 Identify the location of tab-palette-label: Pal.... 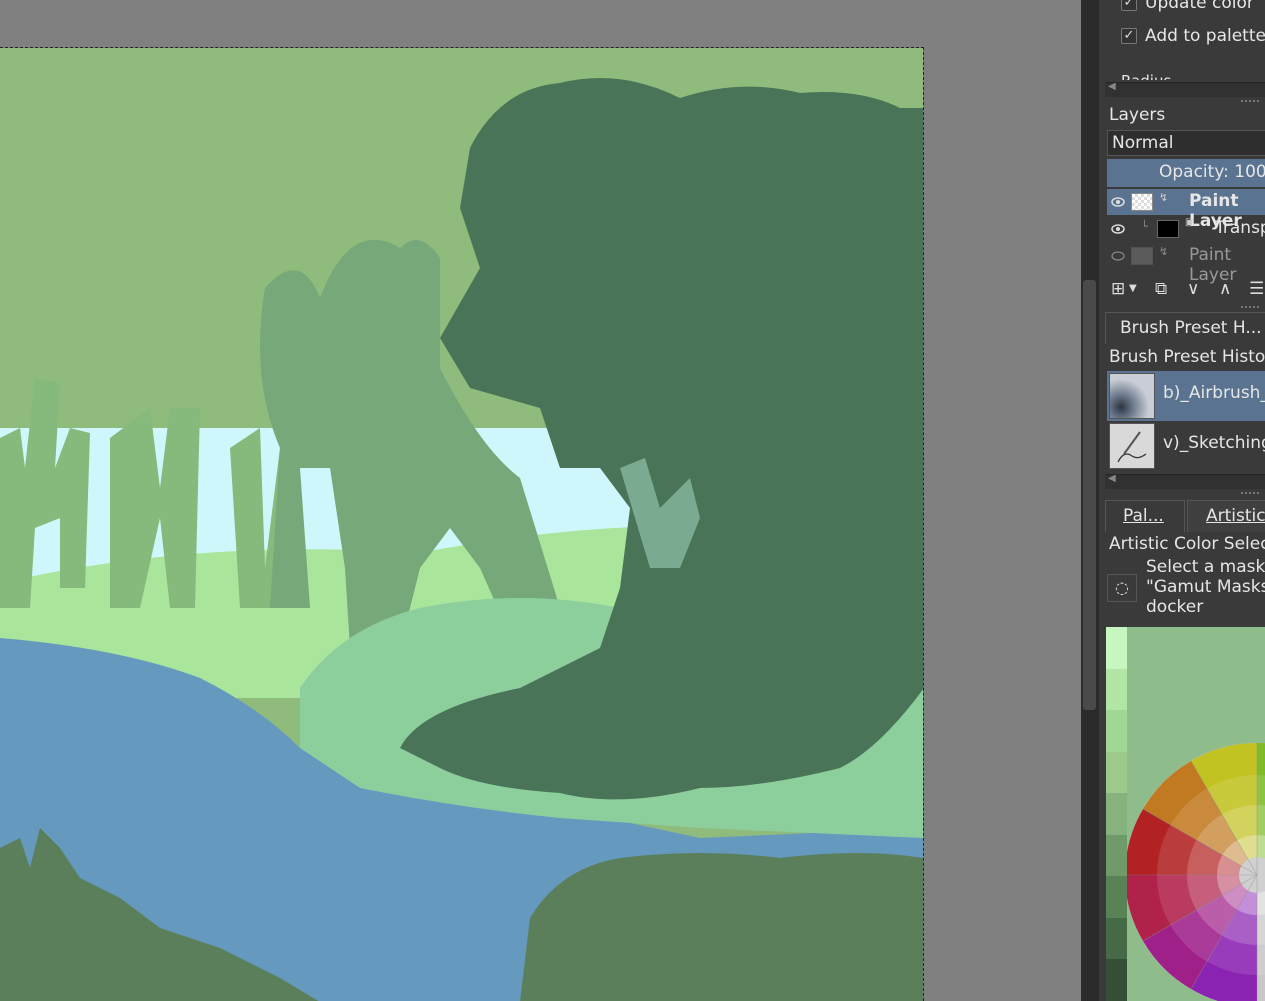
(1143, 516).